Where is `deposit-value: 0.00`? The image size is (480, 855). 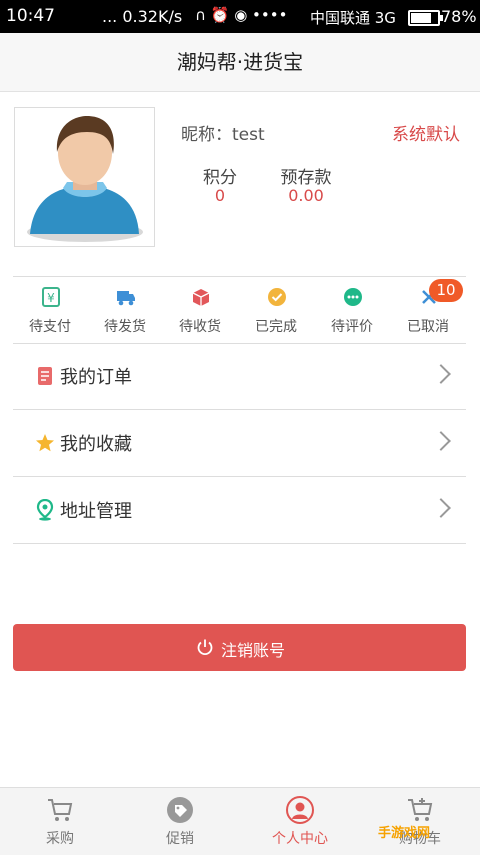
deposit-value: 0.00 is located at coordinates (306, 195).